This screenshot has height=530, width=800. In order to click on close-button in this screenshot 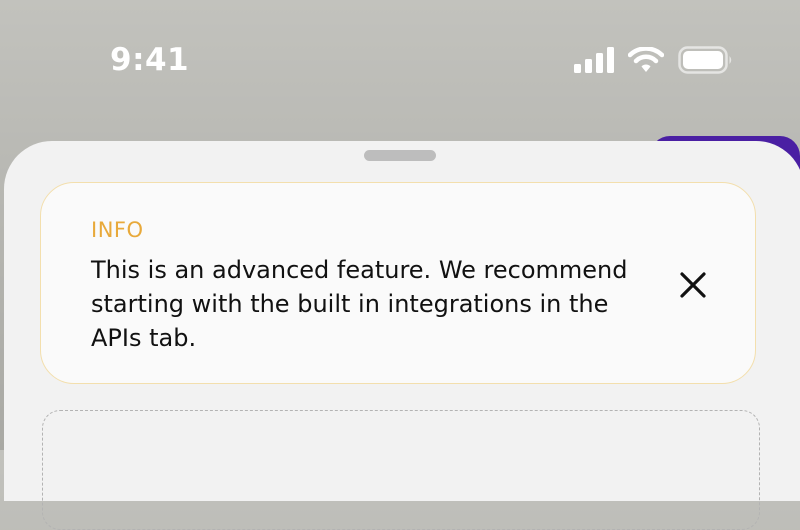, I will do `click(693, 287)`.